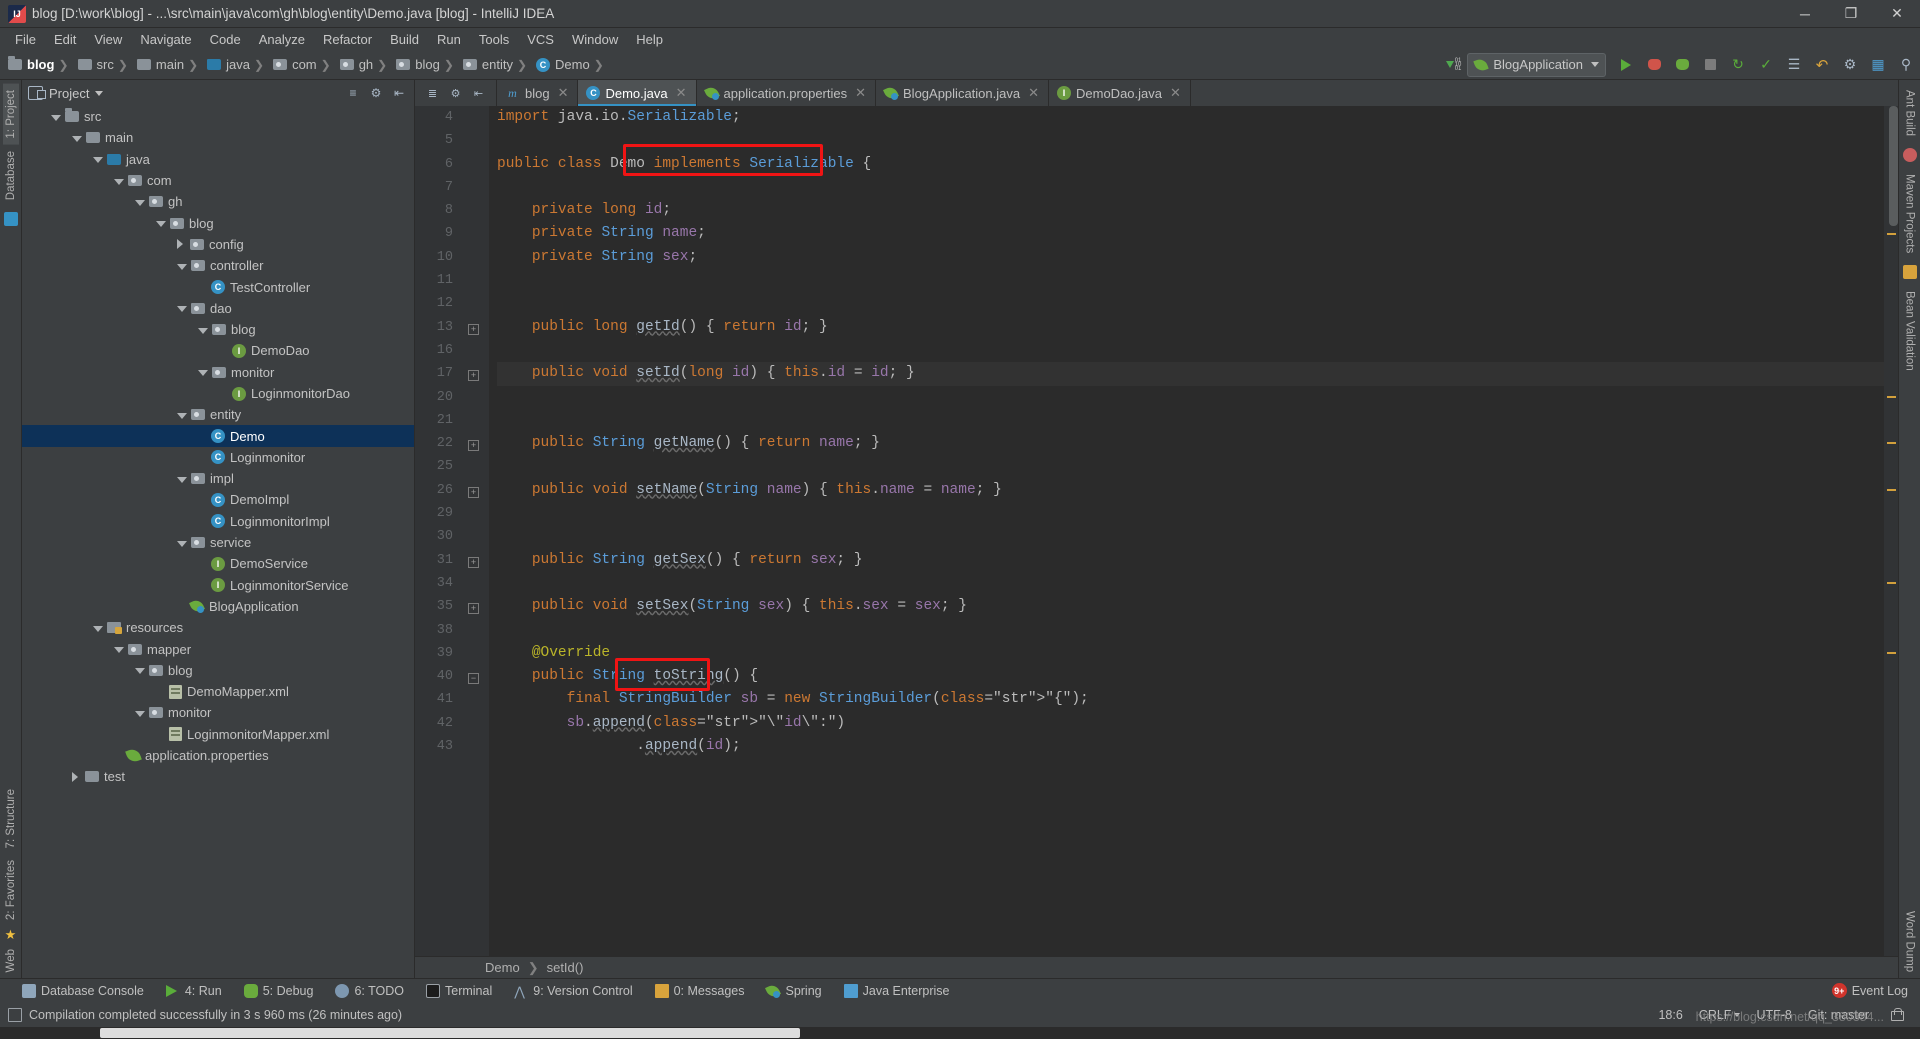 The width and height of the screenshot is (1920, 1039). I want to click on run-button, so click(1626, 65).